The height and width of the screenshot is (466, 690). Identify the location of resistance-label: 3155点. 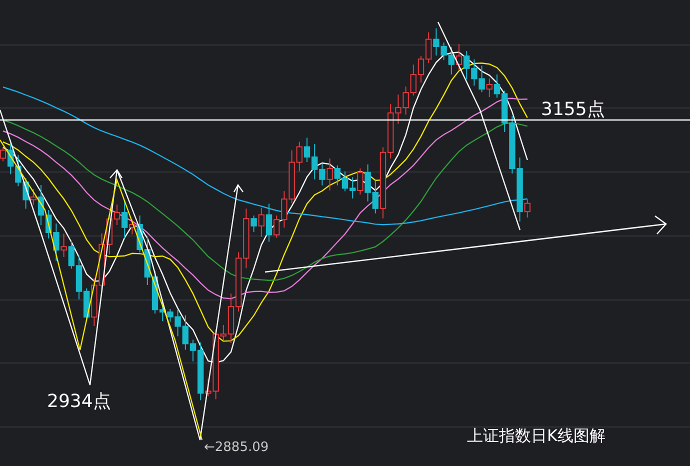
(573, 110).